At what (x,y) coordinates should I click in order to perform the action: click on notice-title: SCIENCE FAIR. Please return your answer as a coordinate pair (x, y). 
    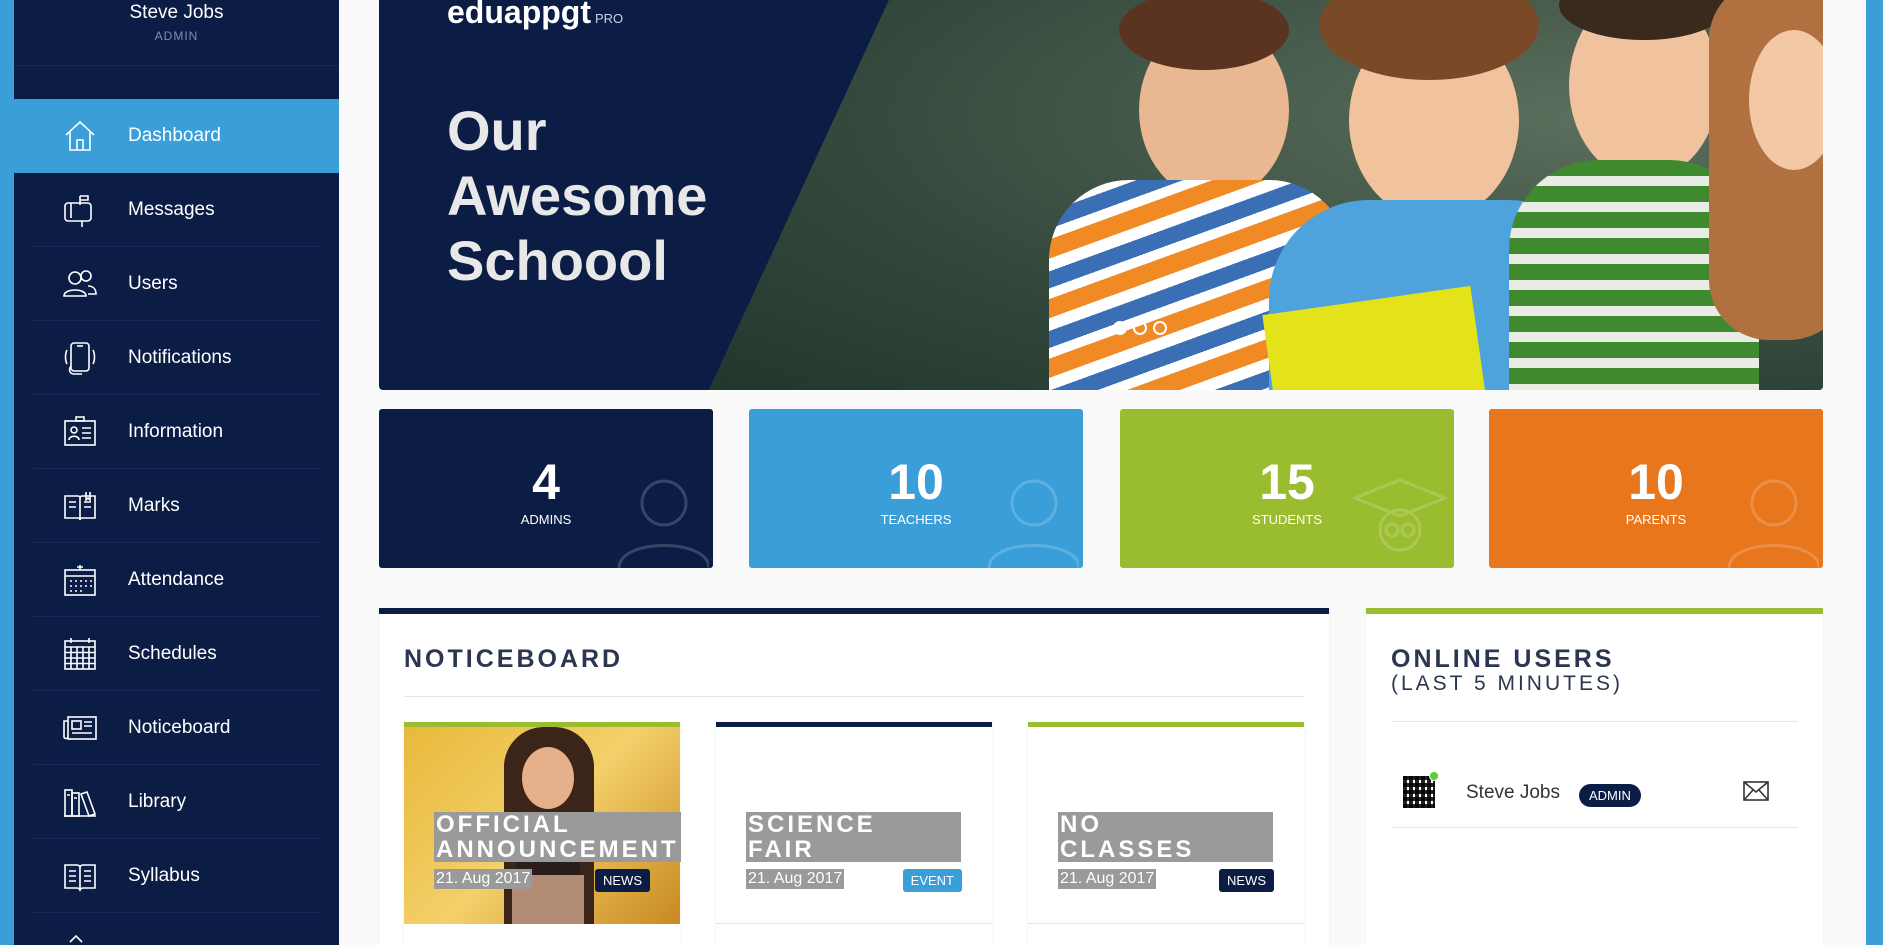
    Looking at the image, I should click on (853, 837).